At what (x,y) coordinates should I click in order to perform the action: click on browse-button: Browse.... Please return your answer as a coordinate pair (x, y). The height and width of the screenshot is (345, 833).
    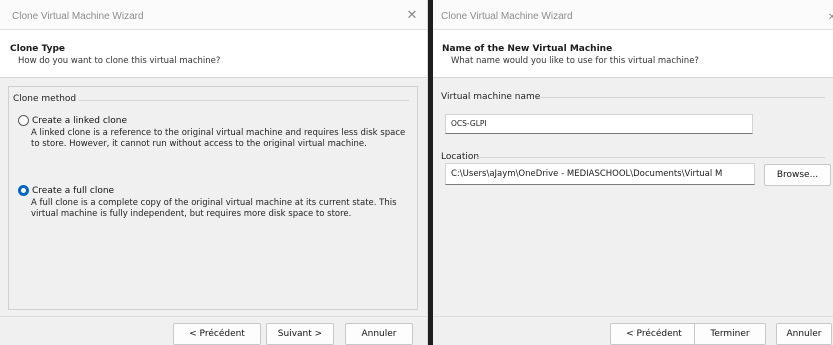
    Looking at the image, I should click on (797, 175).